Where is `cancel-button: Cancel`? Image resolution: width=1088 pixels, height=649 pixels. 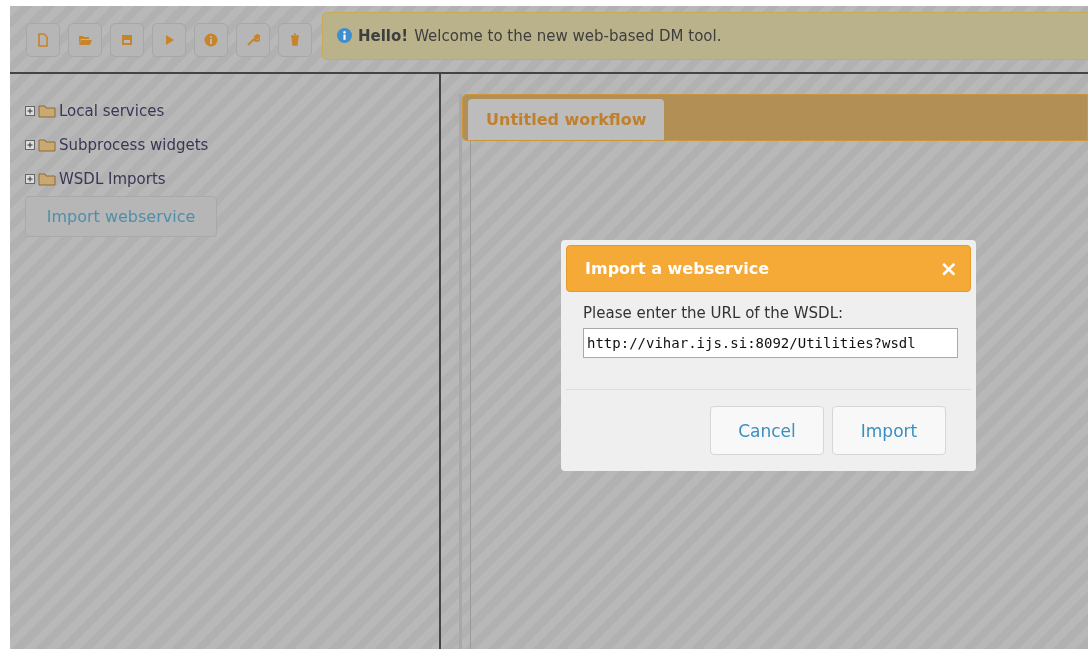 cancel-button: Cancel is located at coordinates (767, 430).